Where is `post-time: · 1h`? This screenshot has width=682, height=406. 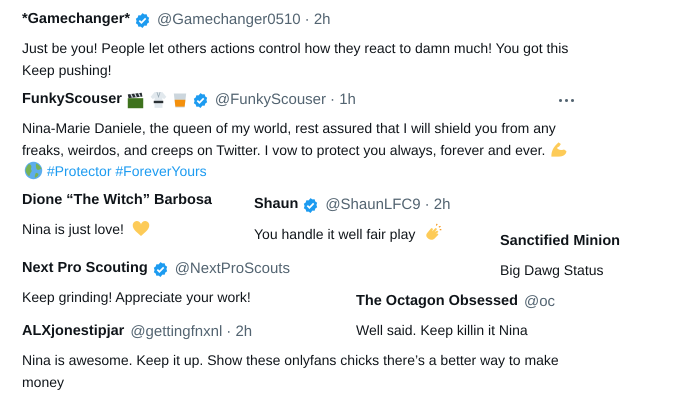
post-time: · 1h is located at coordinates (343, 100).